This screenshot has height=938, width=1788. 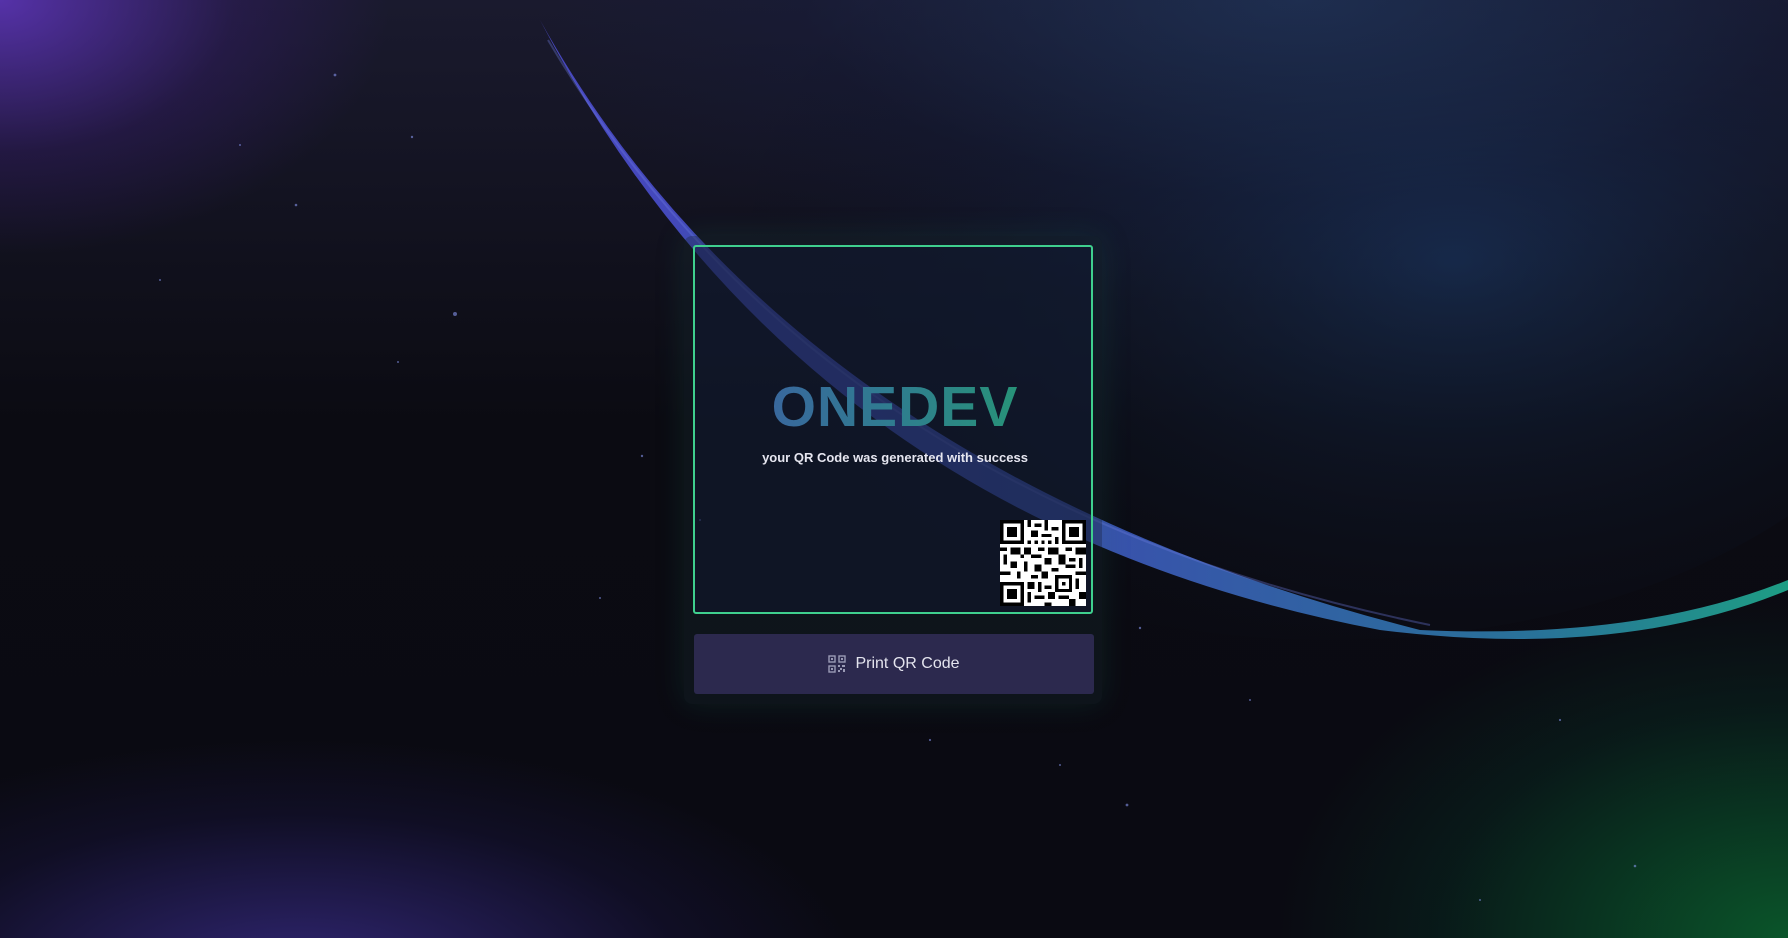 What do you see at coordinates (907, 663) in the screenshot?
I see `print-button-label: Print QR Code` at bounding box center [907, 663].